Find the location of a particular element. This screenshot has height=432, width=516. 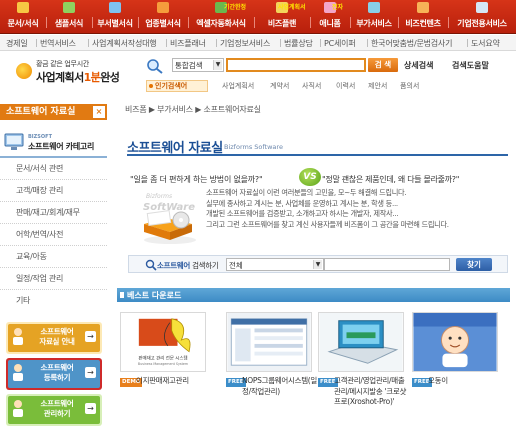

subnav-link: 한국어맞춤법/문법검사기 is located at coordinates (411, 43).